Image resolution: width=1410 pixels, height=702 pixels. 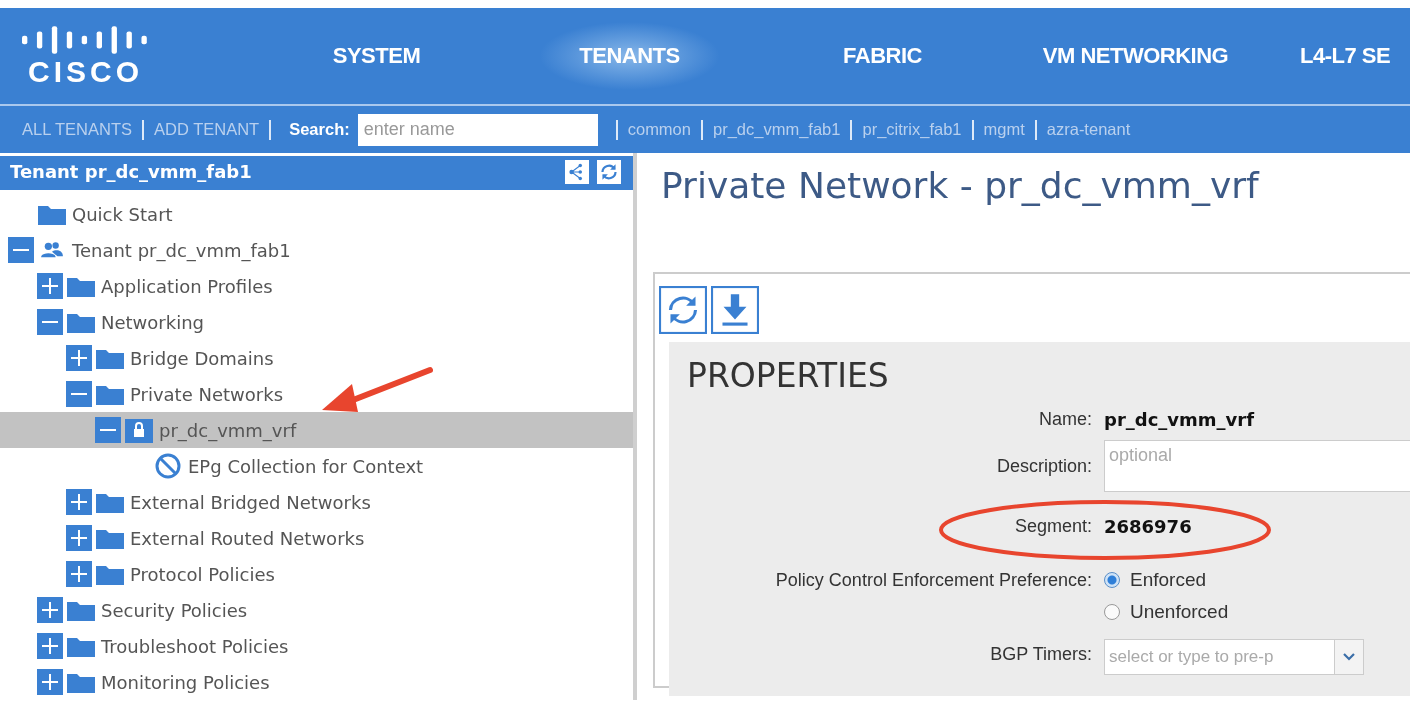 What do you see at coordinates (1219, 657) in the screenshot?
I see `bgp-timers-field: select or type to pre-p` at bounding box center [1219, 657].